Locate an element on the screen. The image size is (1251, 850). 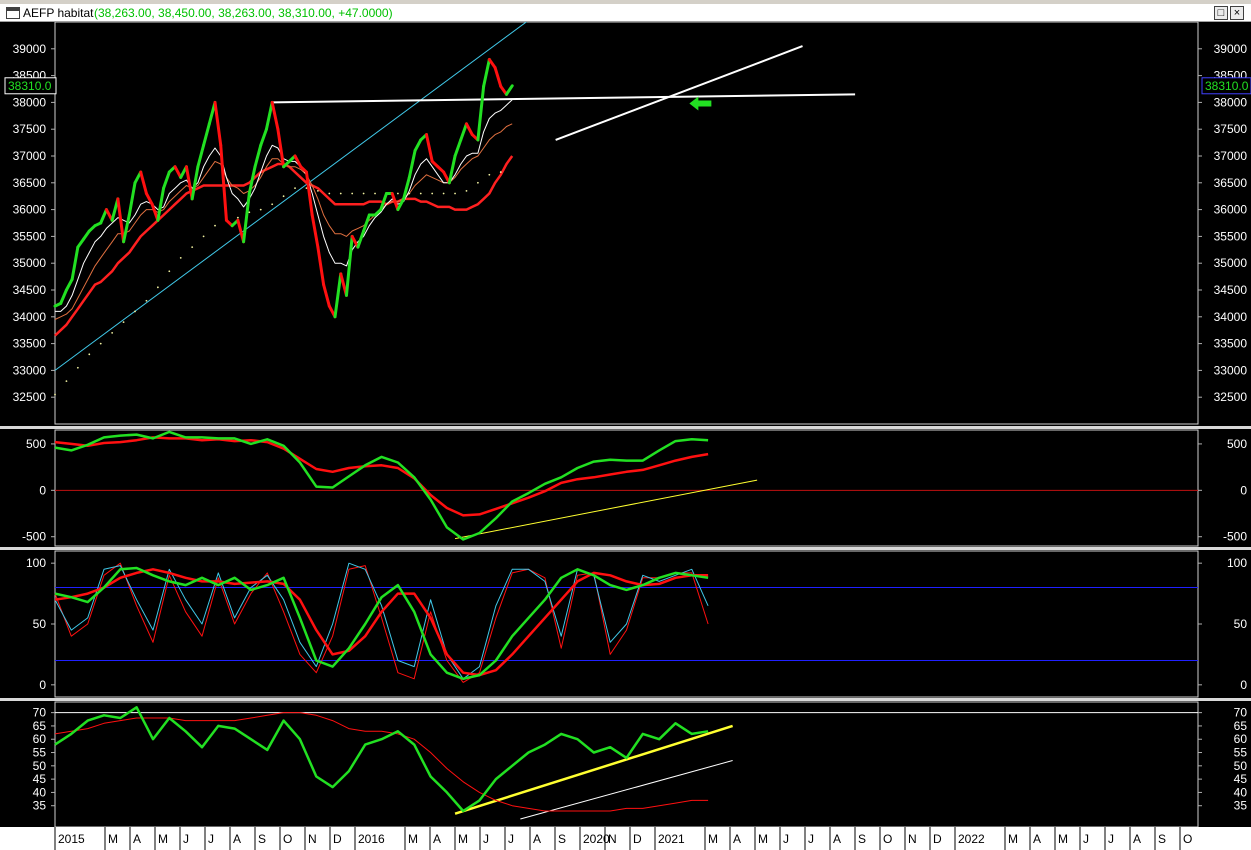
stoch-fast-cyan is located at coordinates (381, 621).